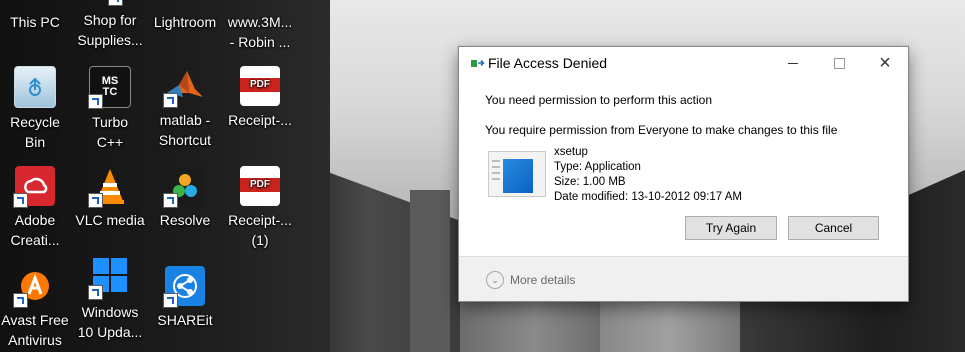 Image resolution: width=965 pixels, height=352 pixels. What do you see at coordinates (34, 287) in the screenshot?
I see `avast-icon` at bounding box center [34, 287].